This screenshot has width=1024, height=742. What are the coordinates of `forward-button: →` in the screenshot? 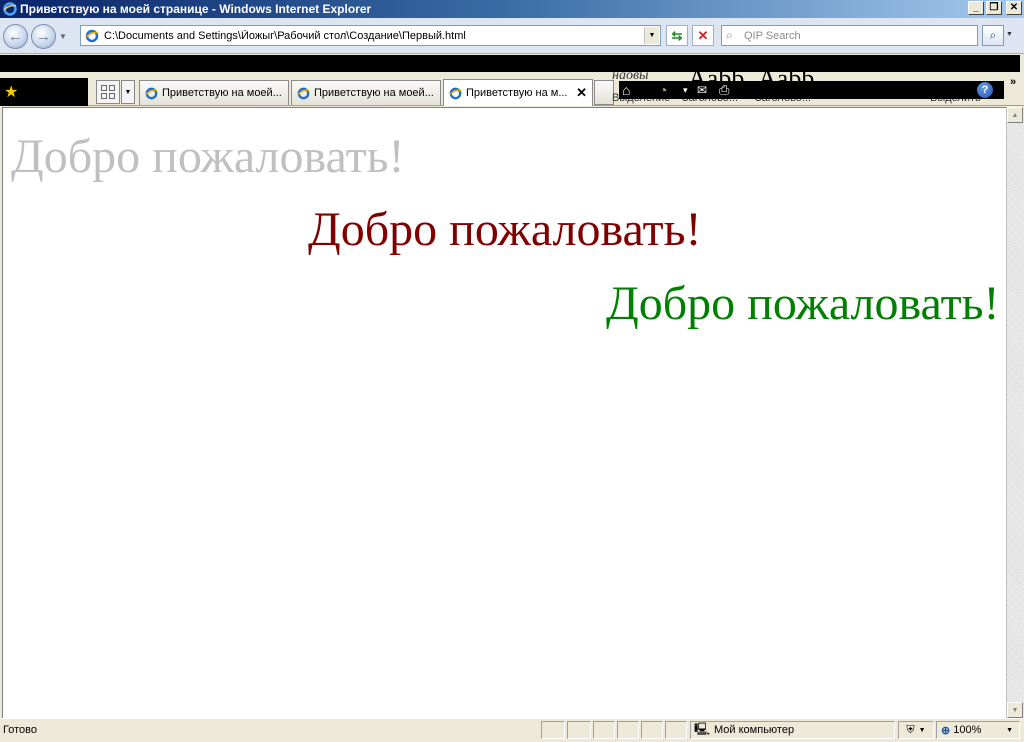 It's located at (43, 36).